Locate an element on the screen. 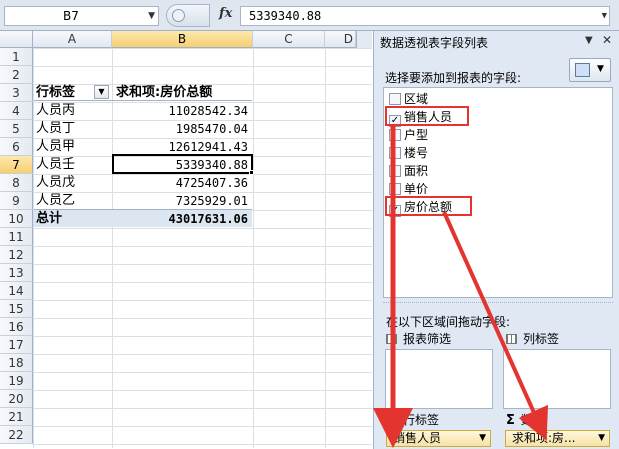 This screenshot has height=449, width=619. pivot-item-name: 人员丙 is located at coordinates (74, 111).